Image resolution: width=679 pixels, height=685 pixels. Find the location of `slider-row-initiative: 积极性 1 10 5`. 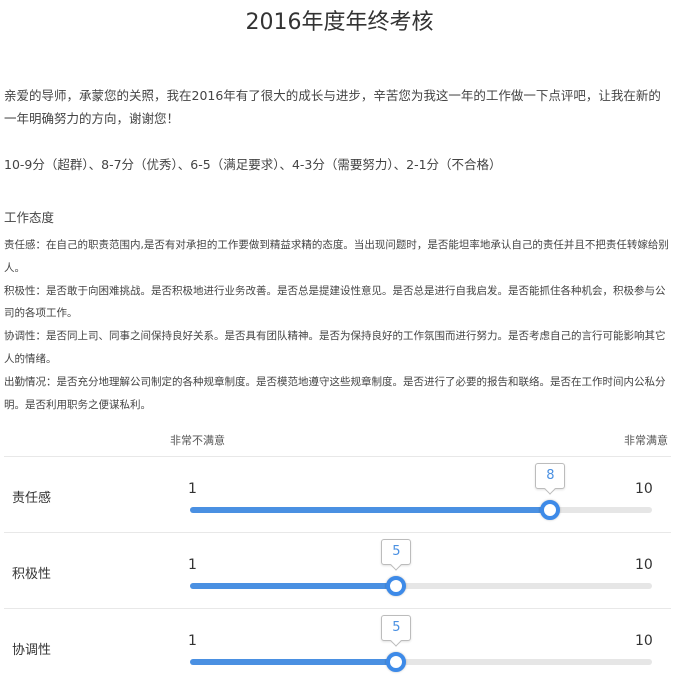

slider-row-initiative: 积极性 1 10 5 is located at coordinates (337, 570).